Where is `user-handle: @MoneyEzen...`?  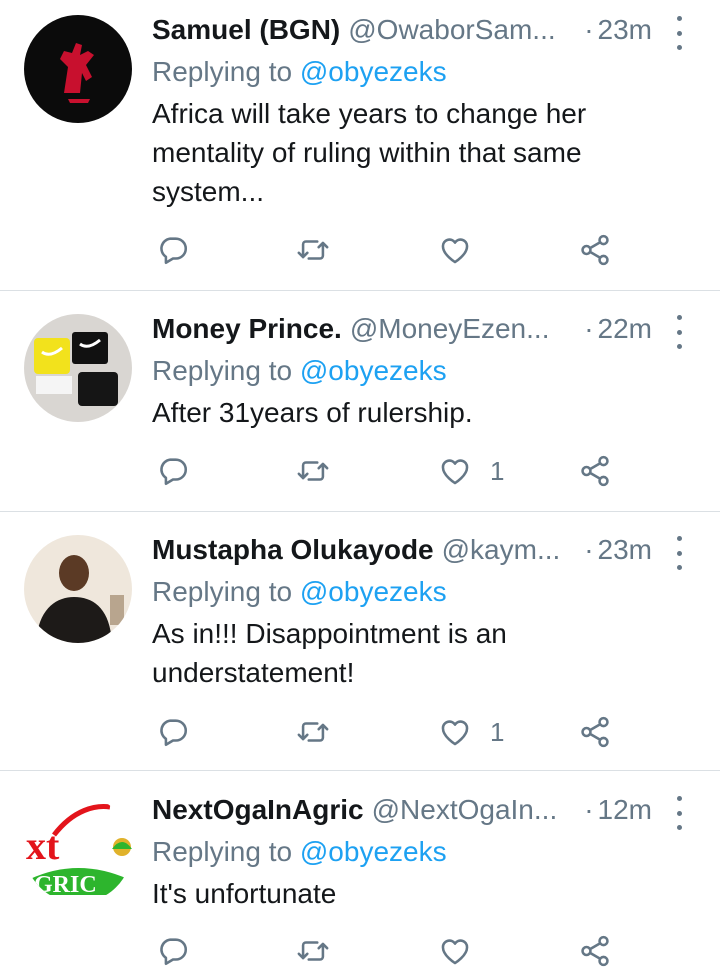 user-handle: @MoneyEzen... is located at coordinates (463, 329).